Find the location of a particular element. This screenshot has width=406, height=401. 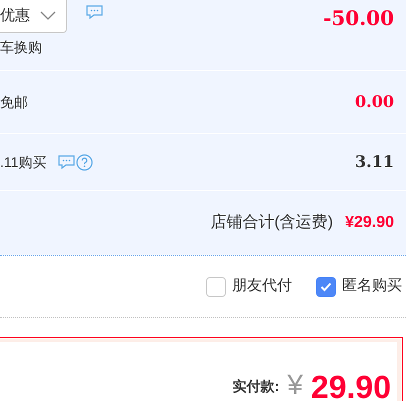

promotion-label: .11购买 is located at coordinates (23, 162).